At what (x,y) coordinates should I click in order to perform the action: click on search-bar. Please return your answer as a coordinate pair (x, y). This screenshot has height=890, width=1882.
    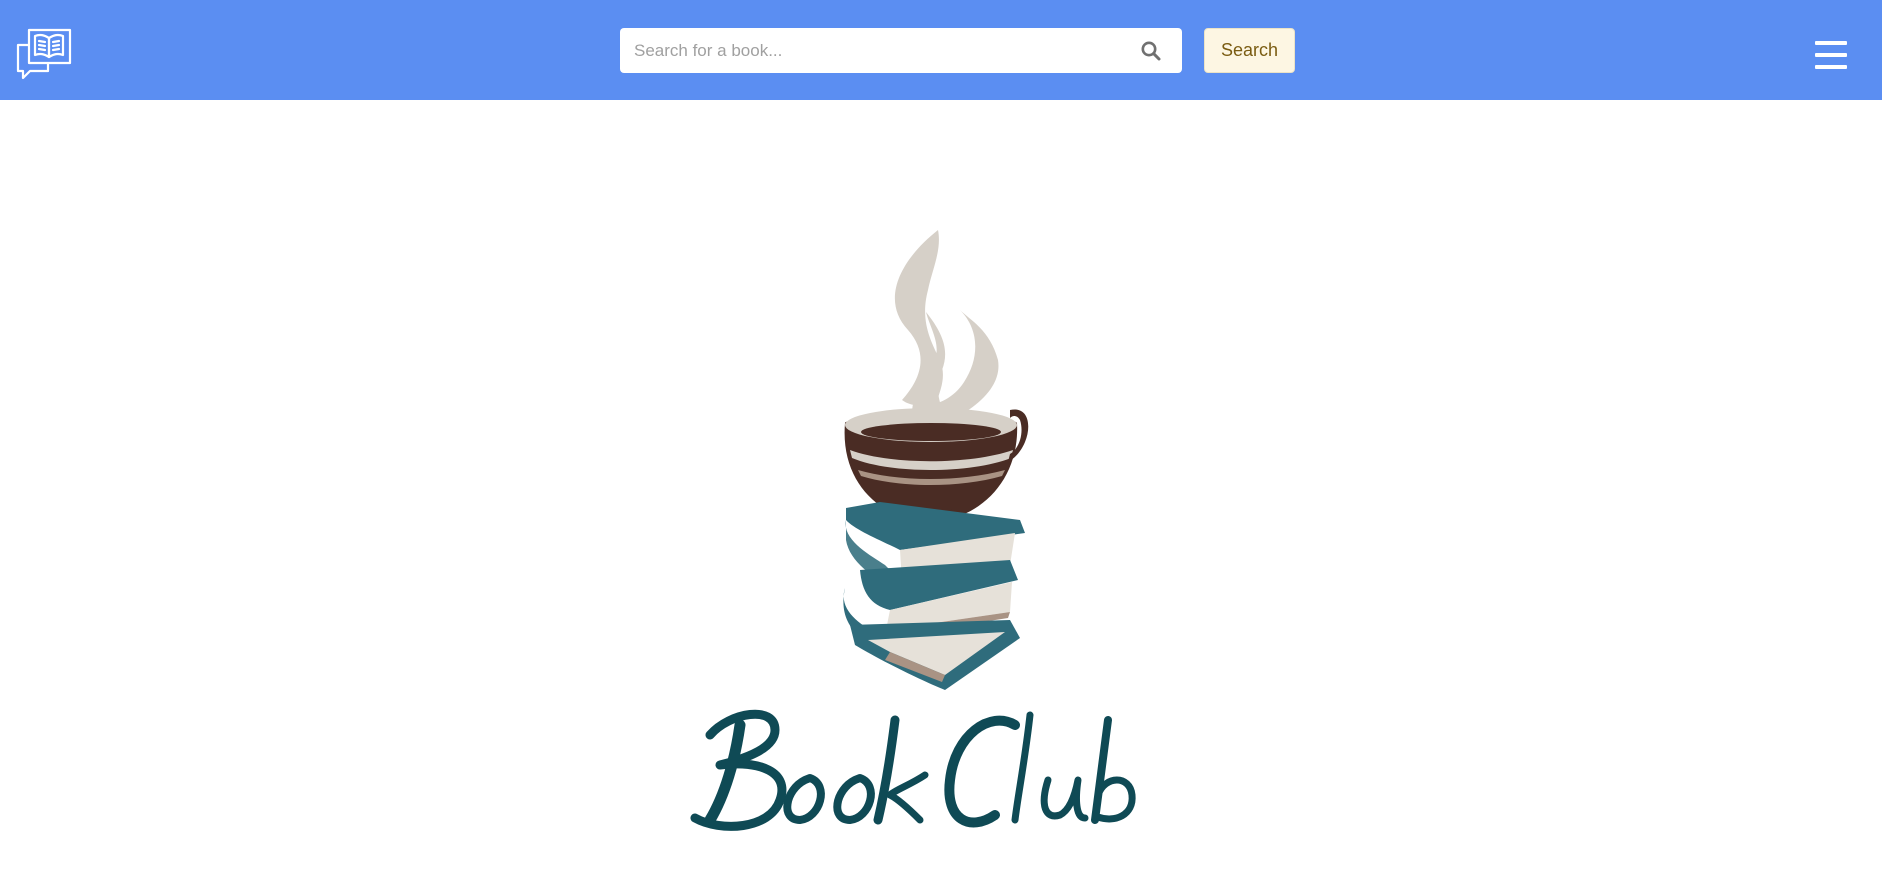
    Looking at the image, I should click on (901, 50).